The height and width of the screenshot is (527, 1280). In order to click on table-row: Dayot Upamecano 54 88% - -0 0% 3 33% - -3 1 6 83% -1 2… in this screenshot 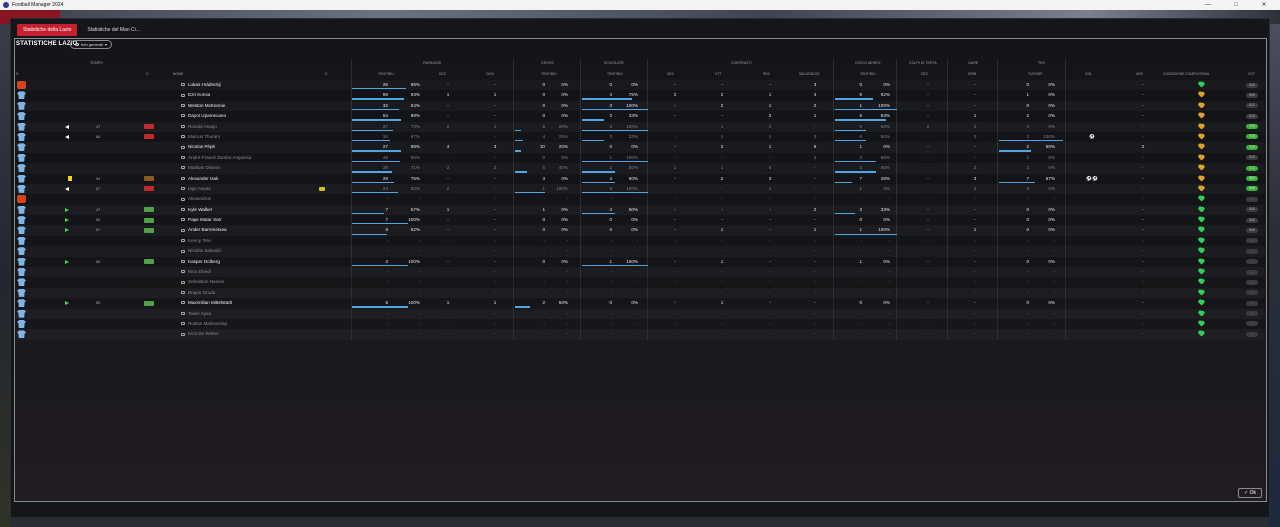, I will do `click(640, 116)`.